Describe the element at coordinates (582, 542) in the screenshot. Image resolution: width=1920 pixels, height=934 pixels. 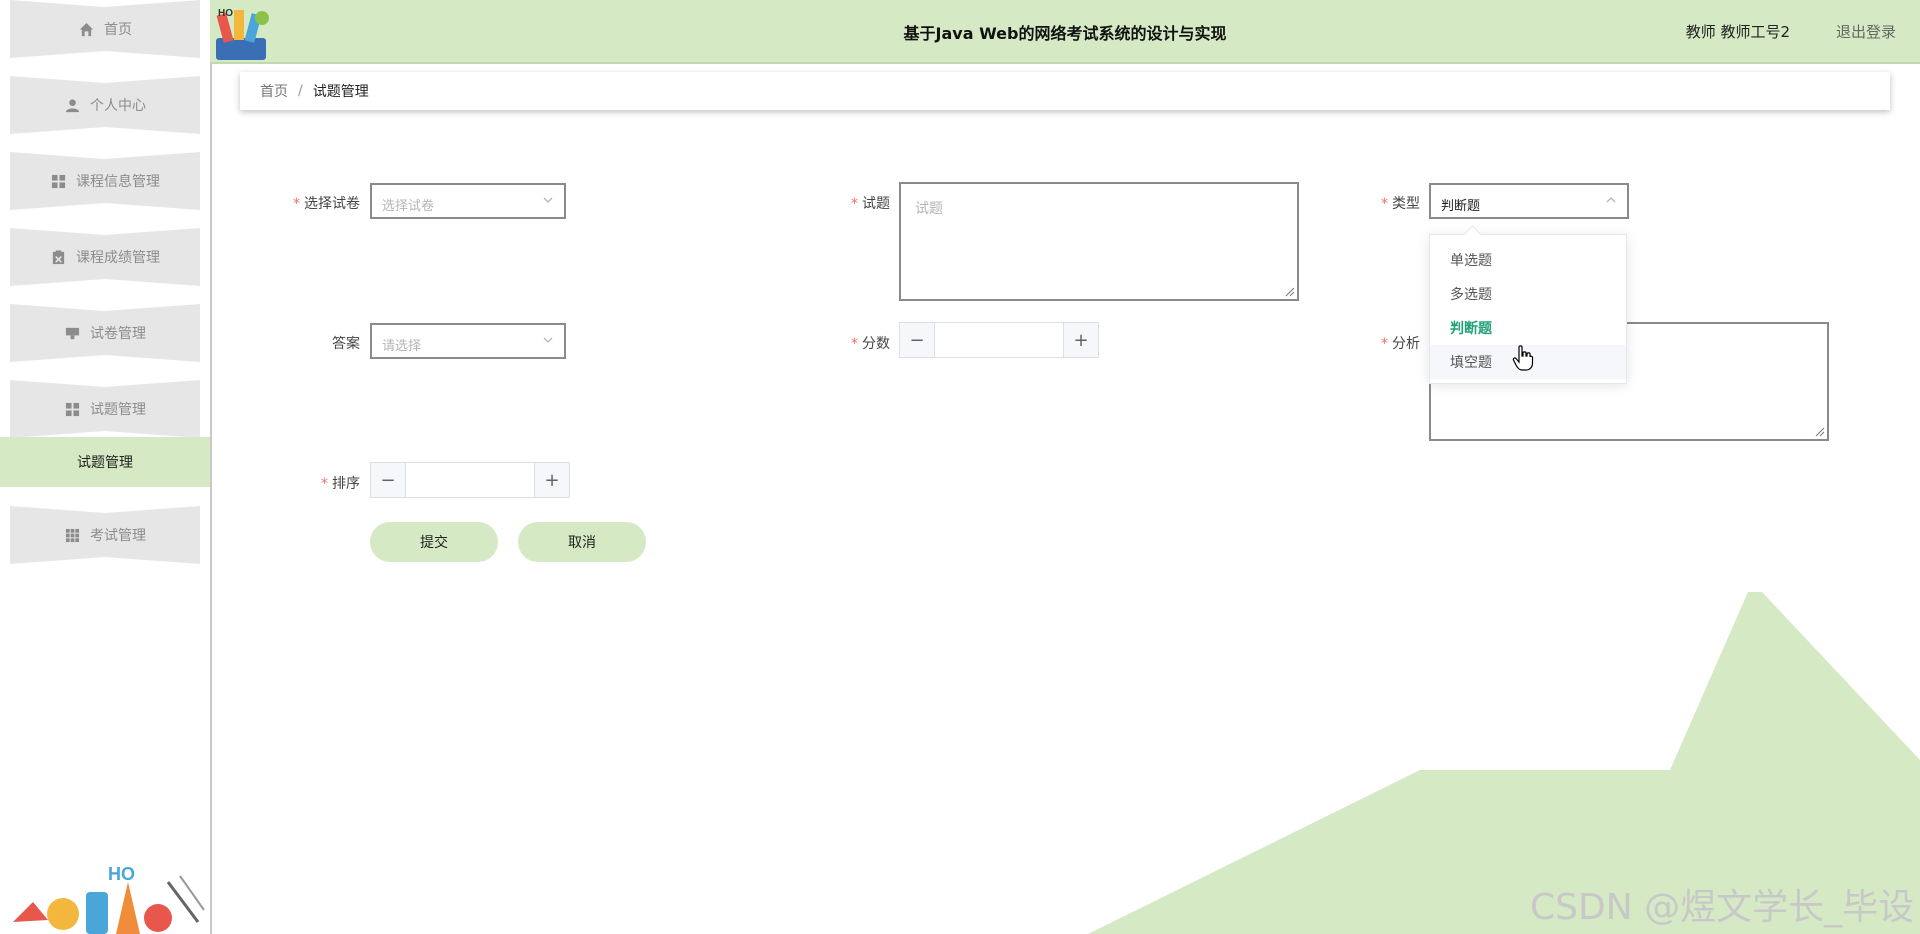
I see `cancel-button: 取消` at that location.